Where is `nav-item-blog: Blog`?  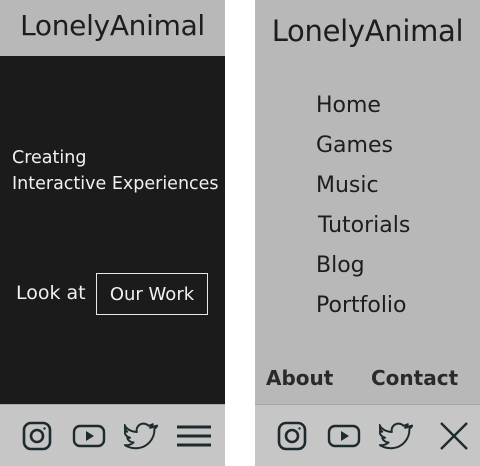 nav-item-blog: Blog is located at coordinates (363, 269).